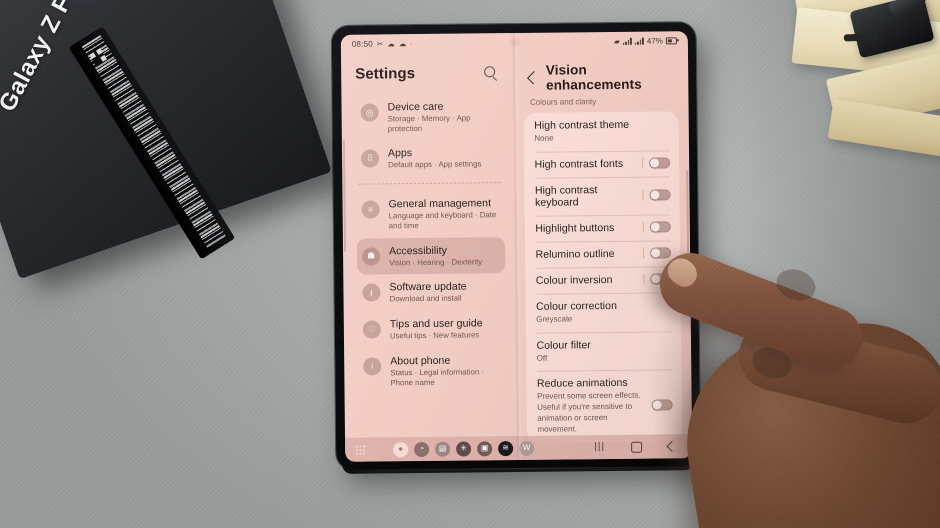 Image resolution: width=940 pixels, height=528 pixels. I want to click on notes-app-icon: ▤, so click(443, 449).